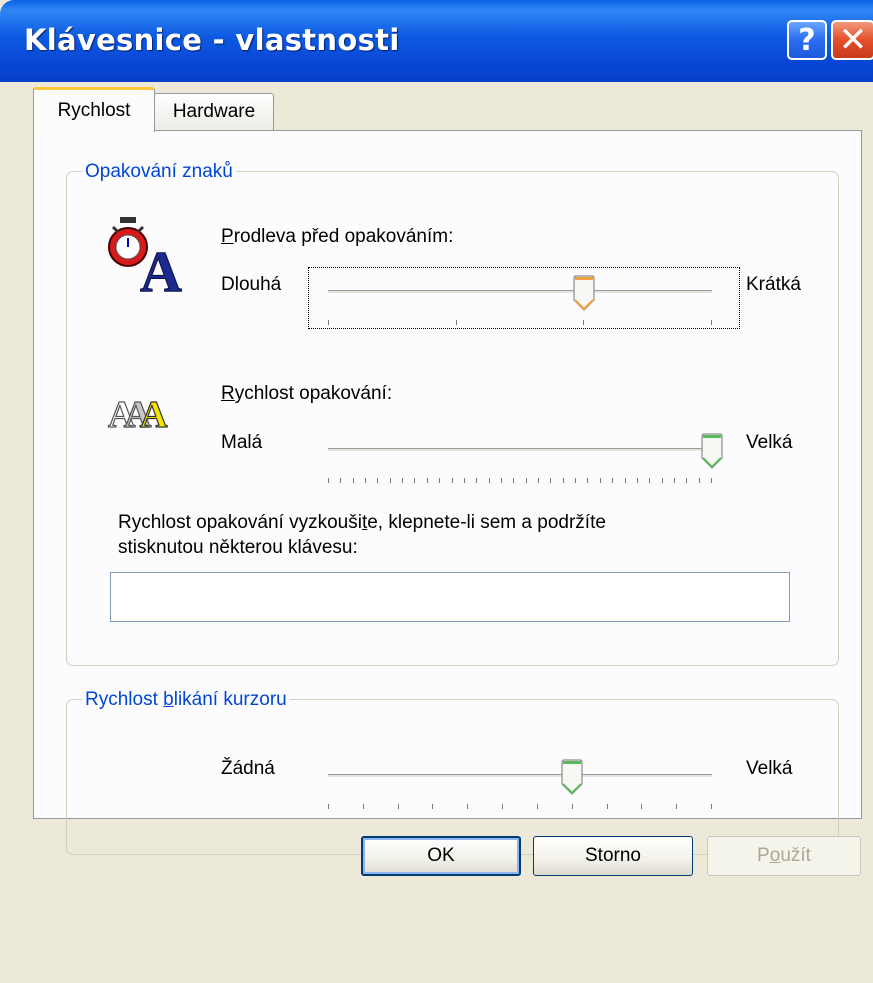  Describe the element at coordinates (313, 393) in the screenshot. I see `rate-label-text: ychlost opakování:` at that location.